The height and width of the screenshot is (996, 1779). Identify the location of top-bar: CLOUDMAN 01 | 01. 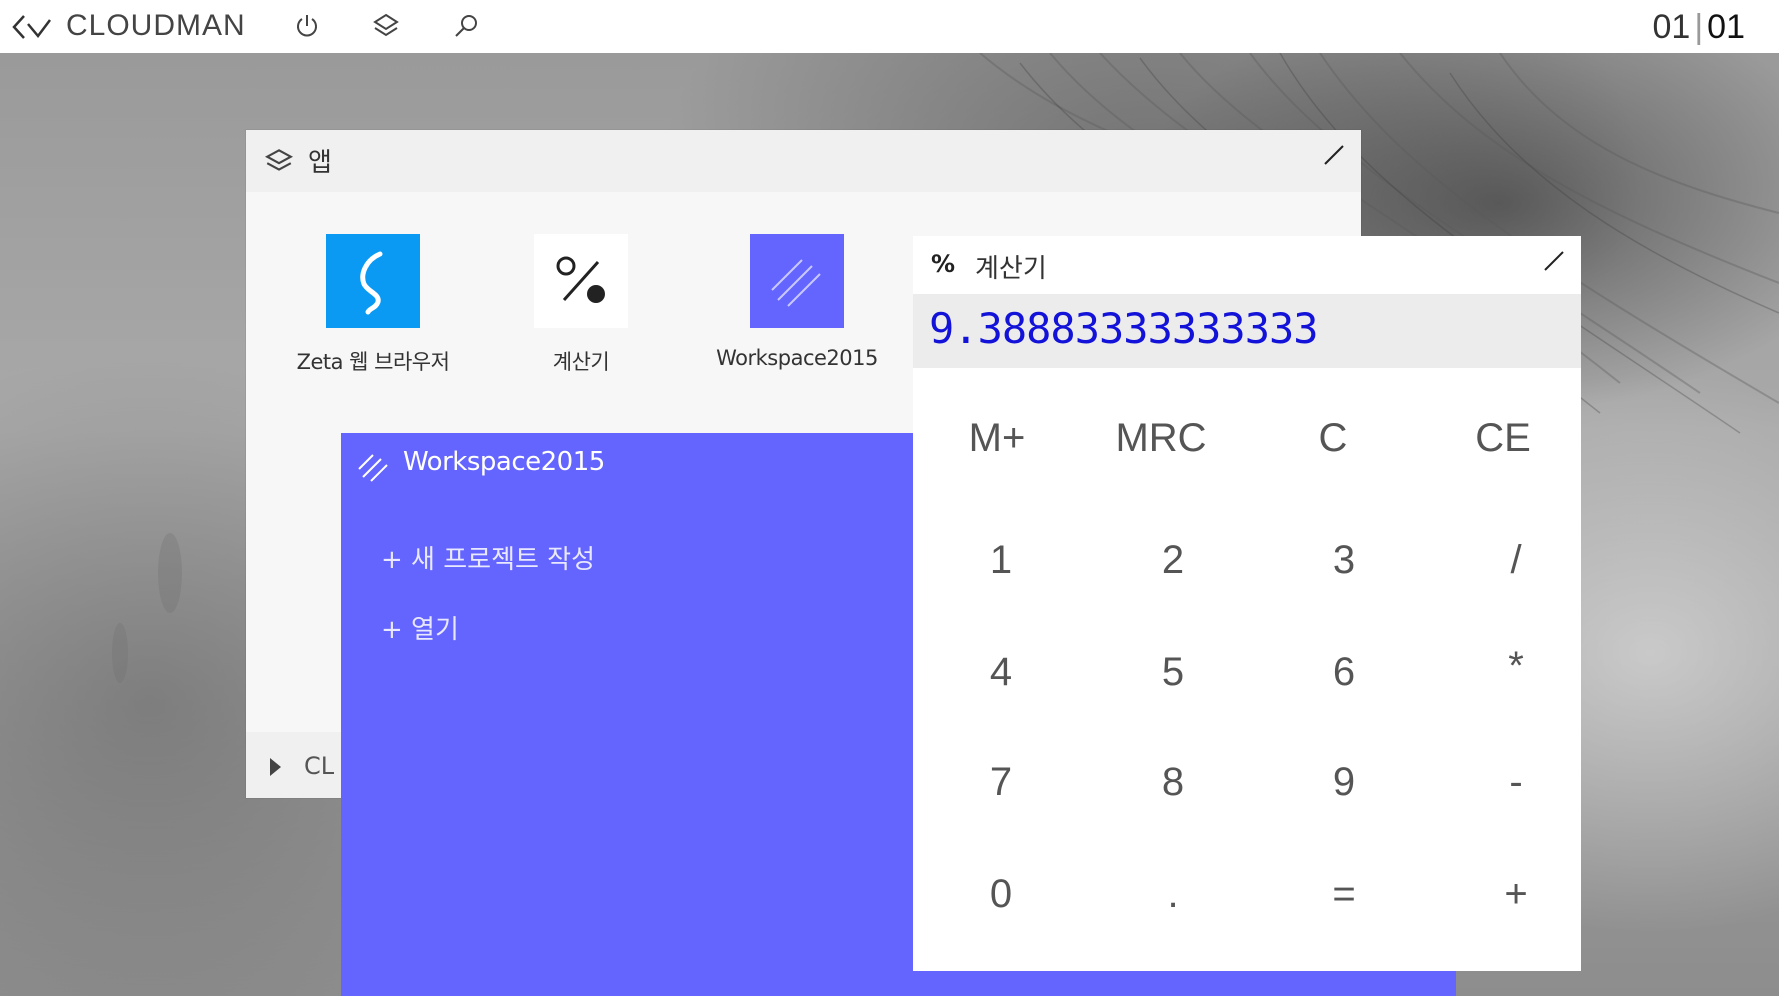
(889, 26).